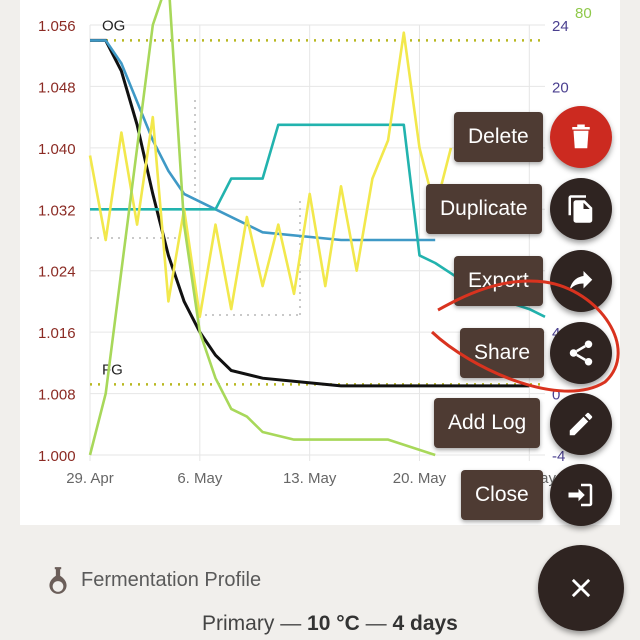 The height and width of the screenshot is (640, 640). I want to click on add-log-label: Add Log, so click(487, 423).